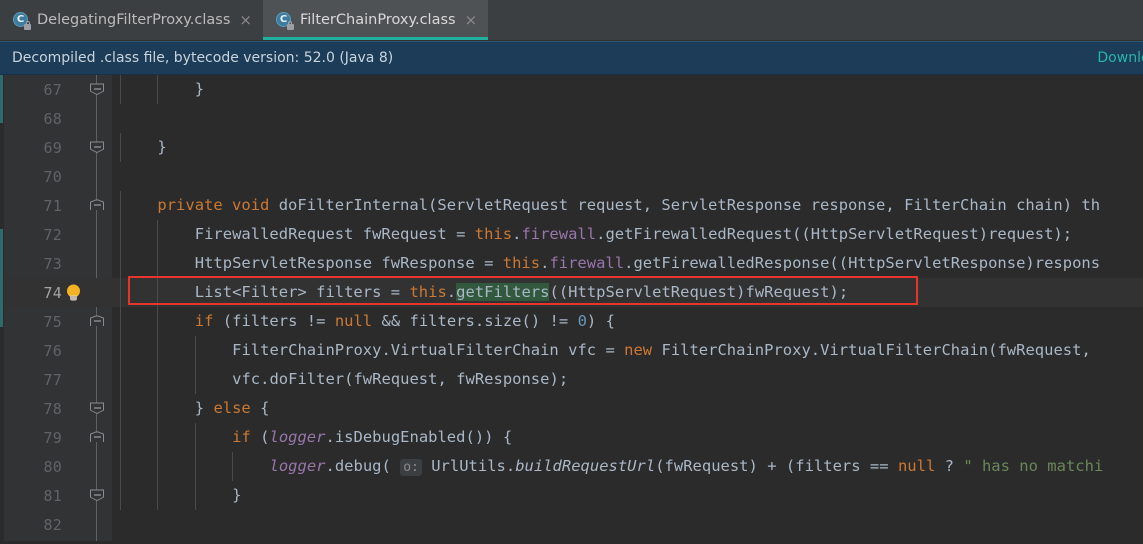  I want to click on line-number: 78, so click(52, 408).